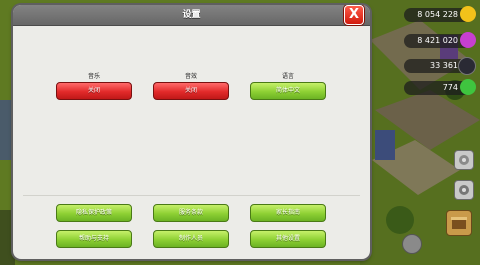 This screenshot has width=480, height=265. Describe the element at coordinates (288, 239) in the screenshot. I see `other-settings-button: 其他设置` at that location.